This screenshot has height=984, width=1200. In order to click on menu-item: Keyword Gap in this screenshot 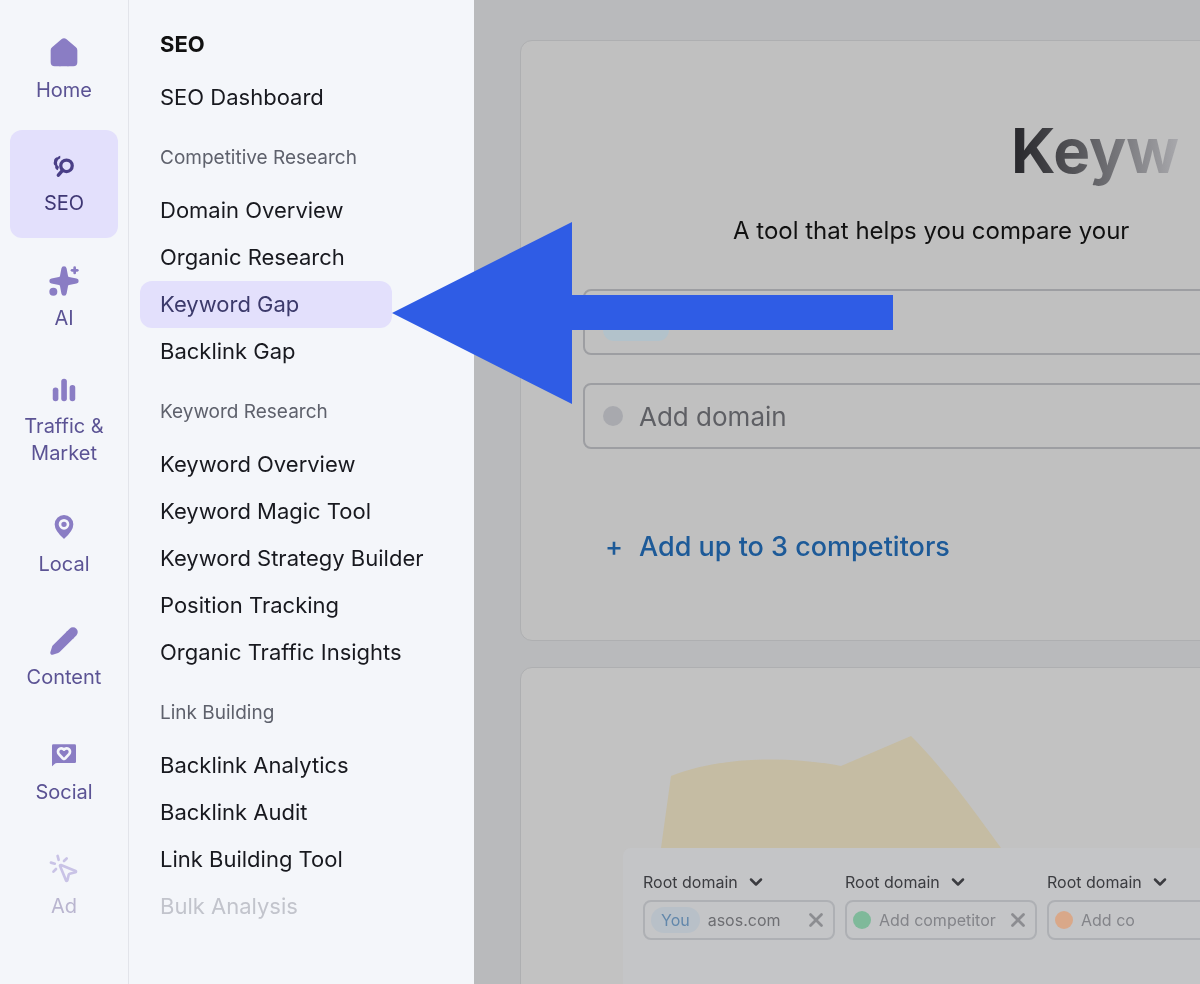, I will do `click(266, 304)`.